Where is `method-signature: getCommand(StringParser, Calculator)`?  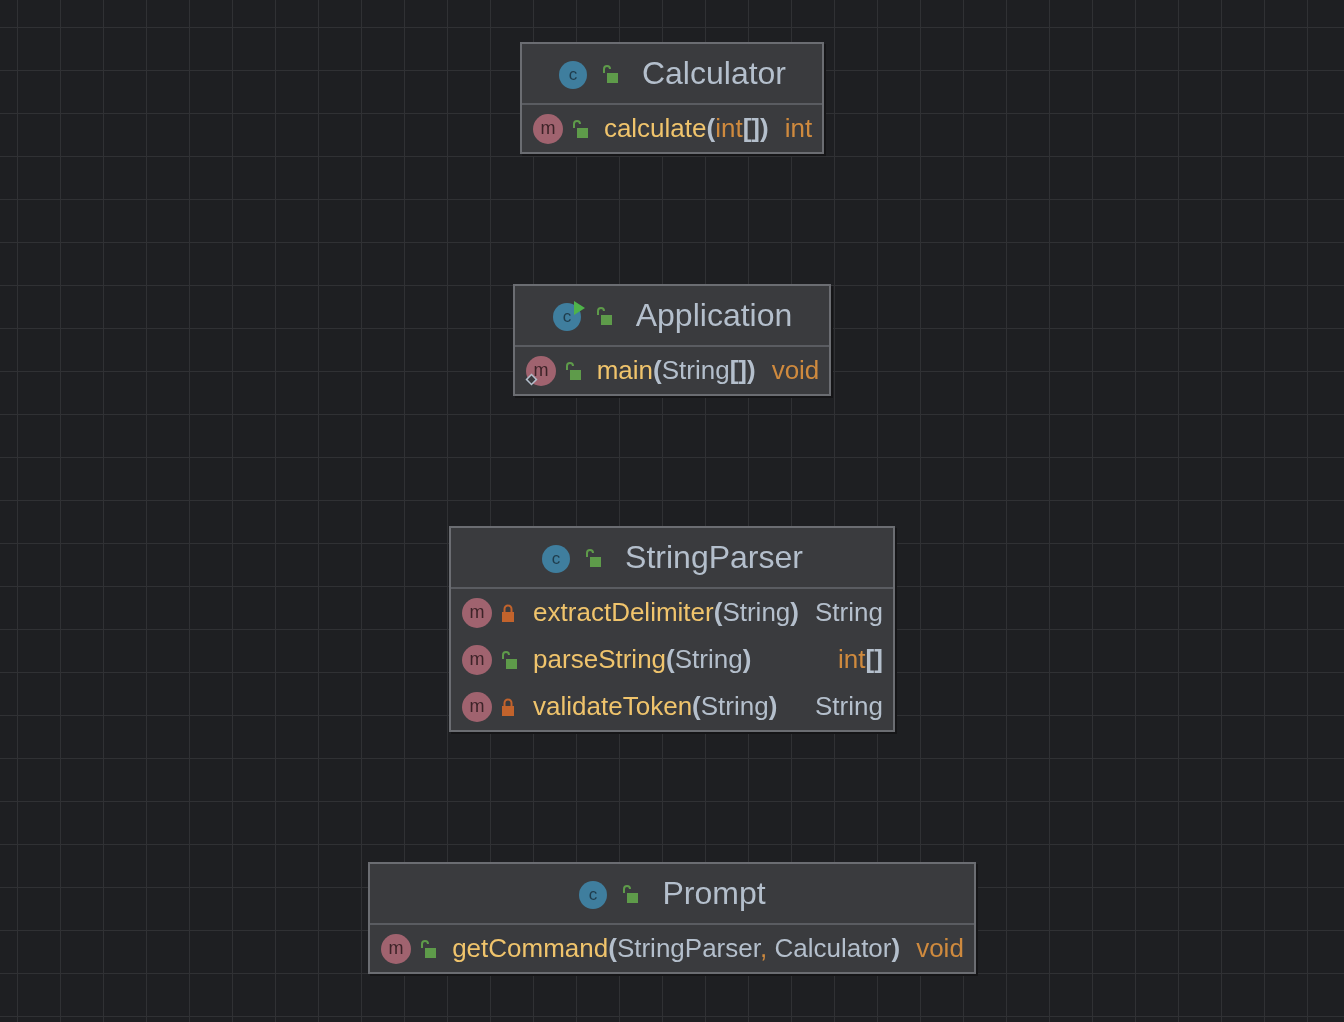 method-signature: getCommand(StringParser, Calculator) is located at coordinates (676, 948).